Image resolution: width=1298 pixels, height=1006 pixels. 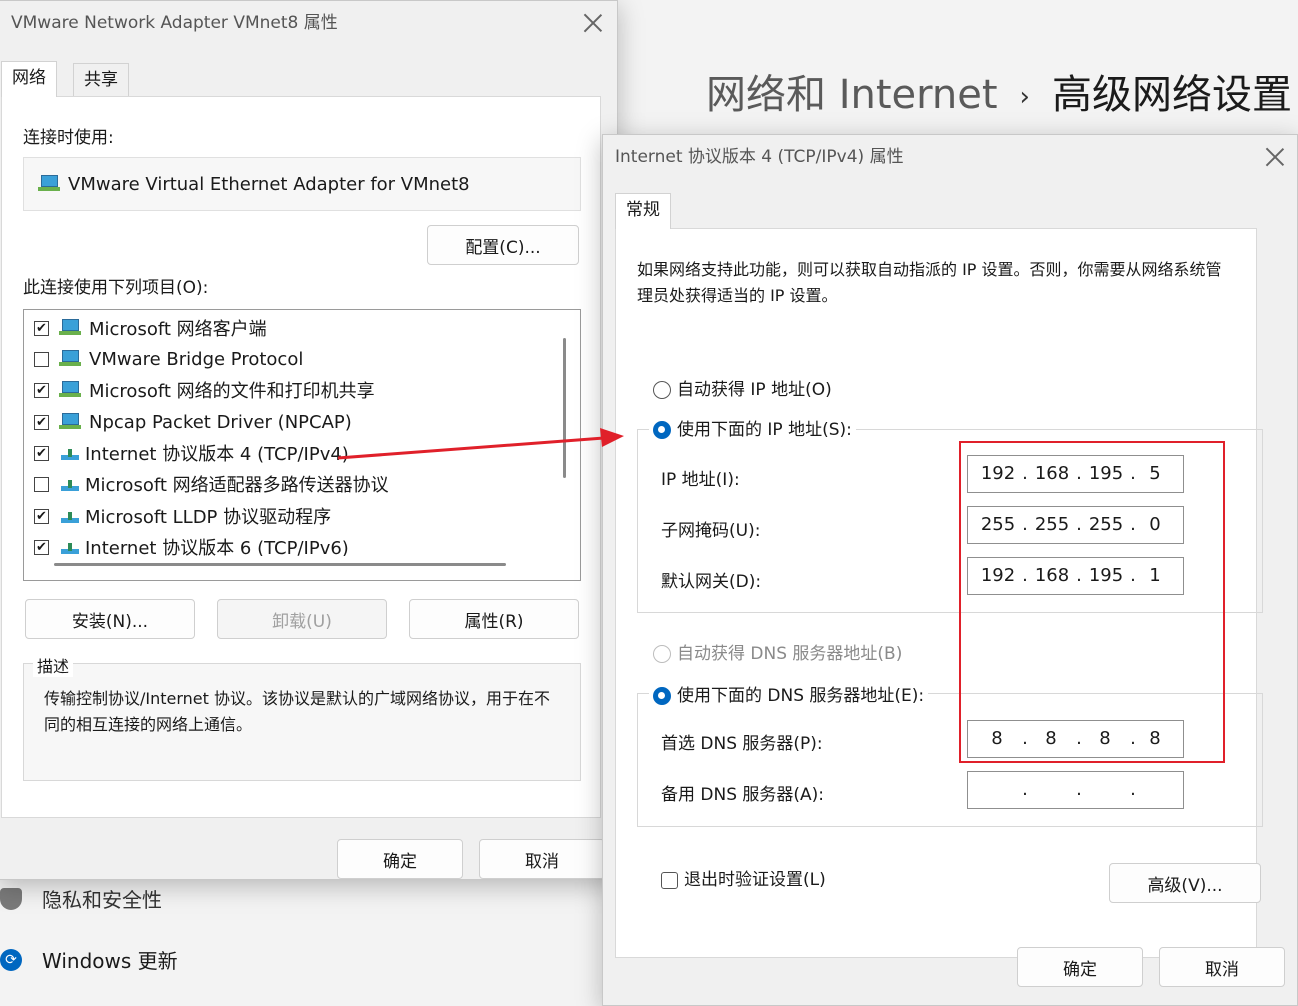 I want to click on tab-general: 常规, so click(x=643, y=211).